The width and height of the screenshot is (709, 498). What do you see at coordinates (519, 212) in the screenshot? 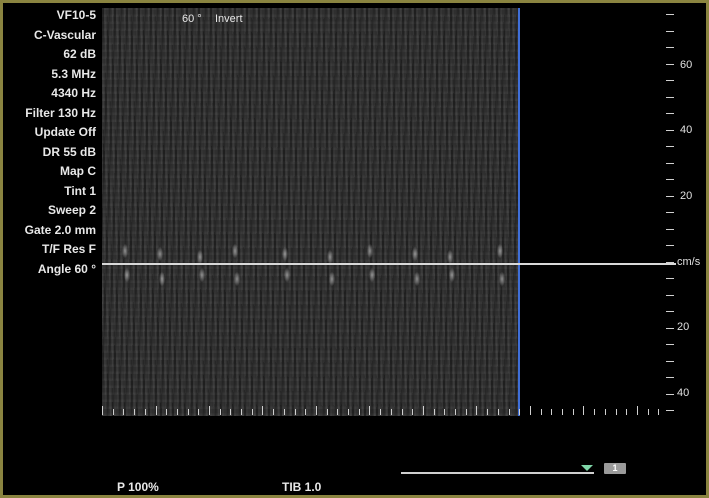
I see `sweep-cursor-line` at bounding box center [519, 212].